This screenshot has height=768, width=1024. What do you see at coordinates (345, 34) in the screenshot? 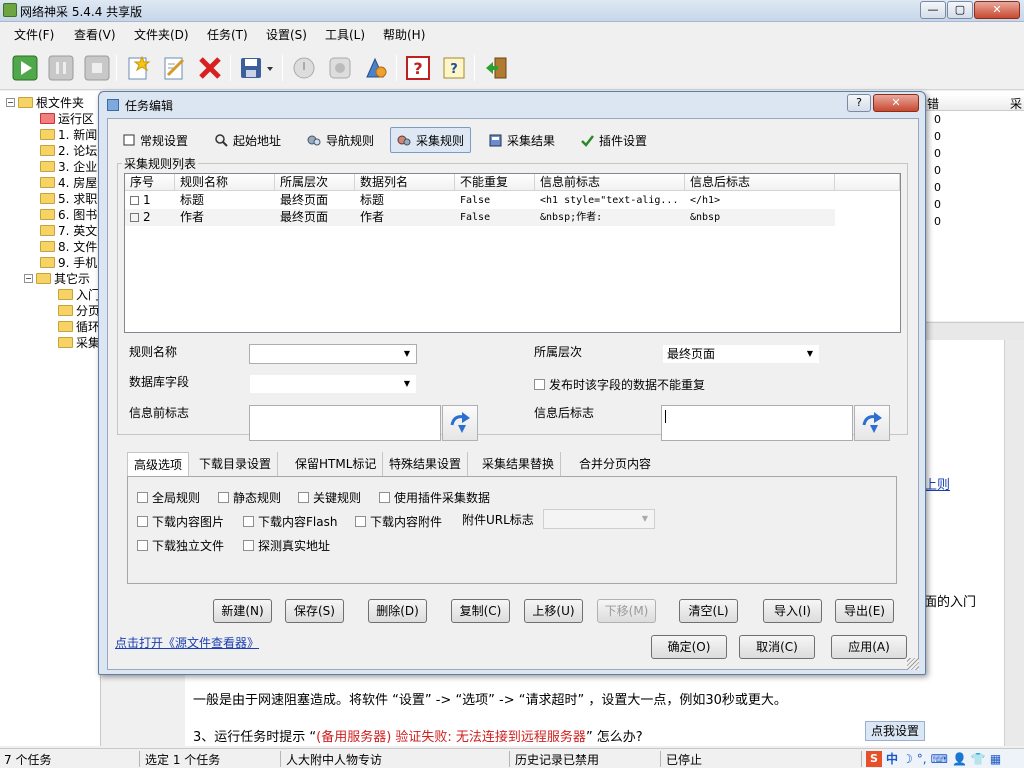
I see `menu-tools: 工具(L)` at bounding box center [345, 34].